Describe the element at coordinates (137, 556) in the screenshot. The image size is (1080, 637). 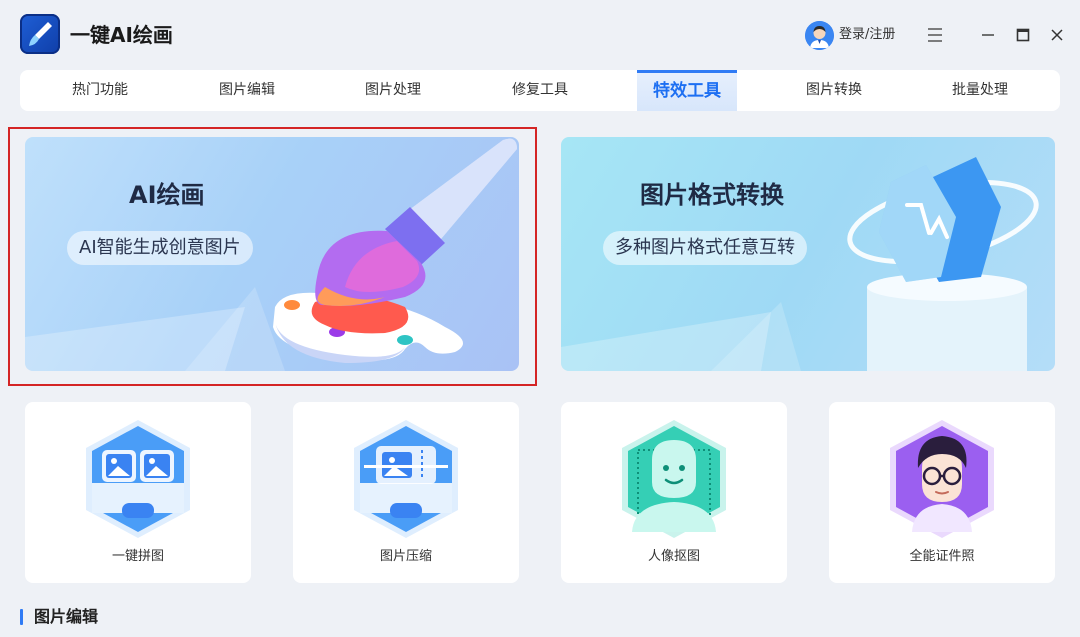
I see `collage-label: 一键拼图` at that location.